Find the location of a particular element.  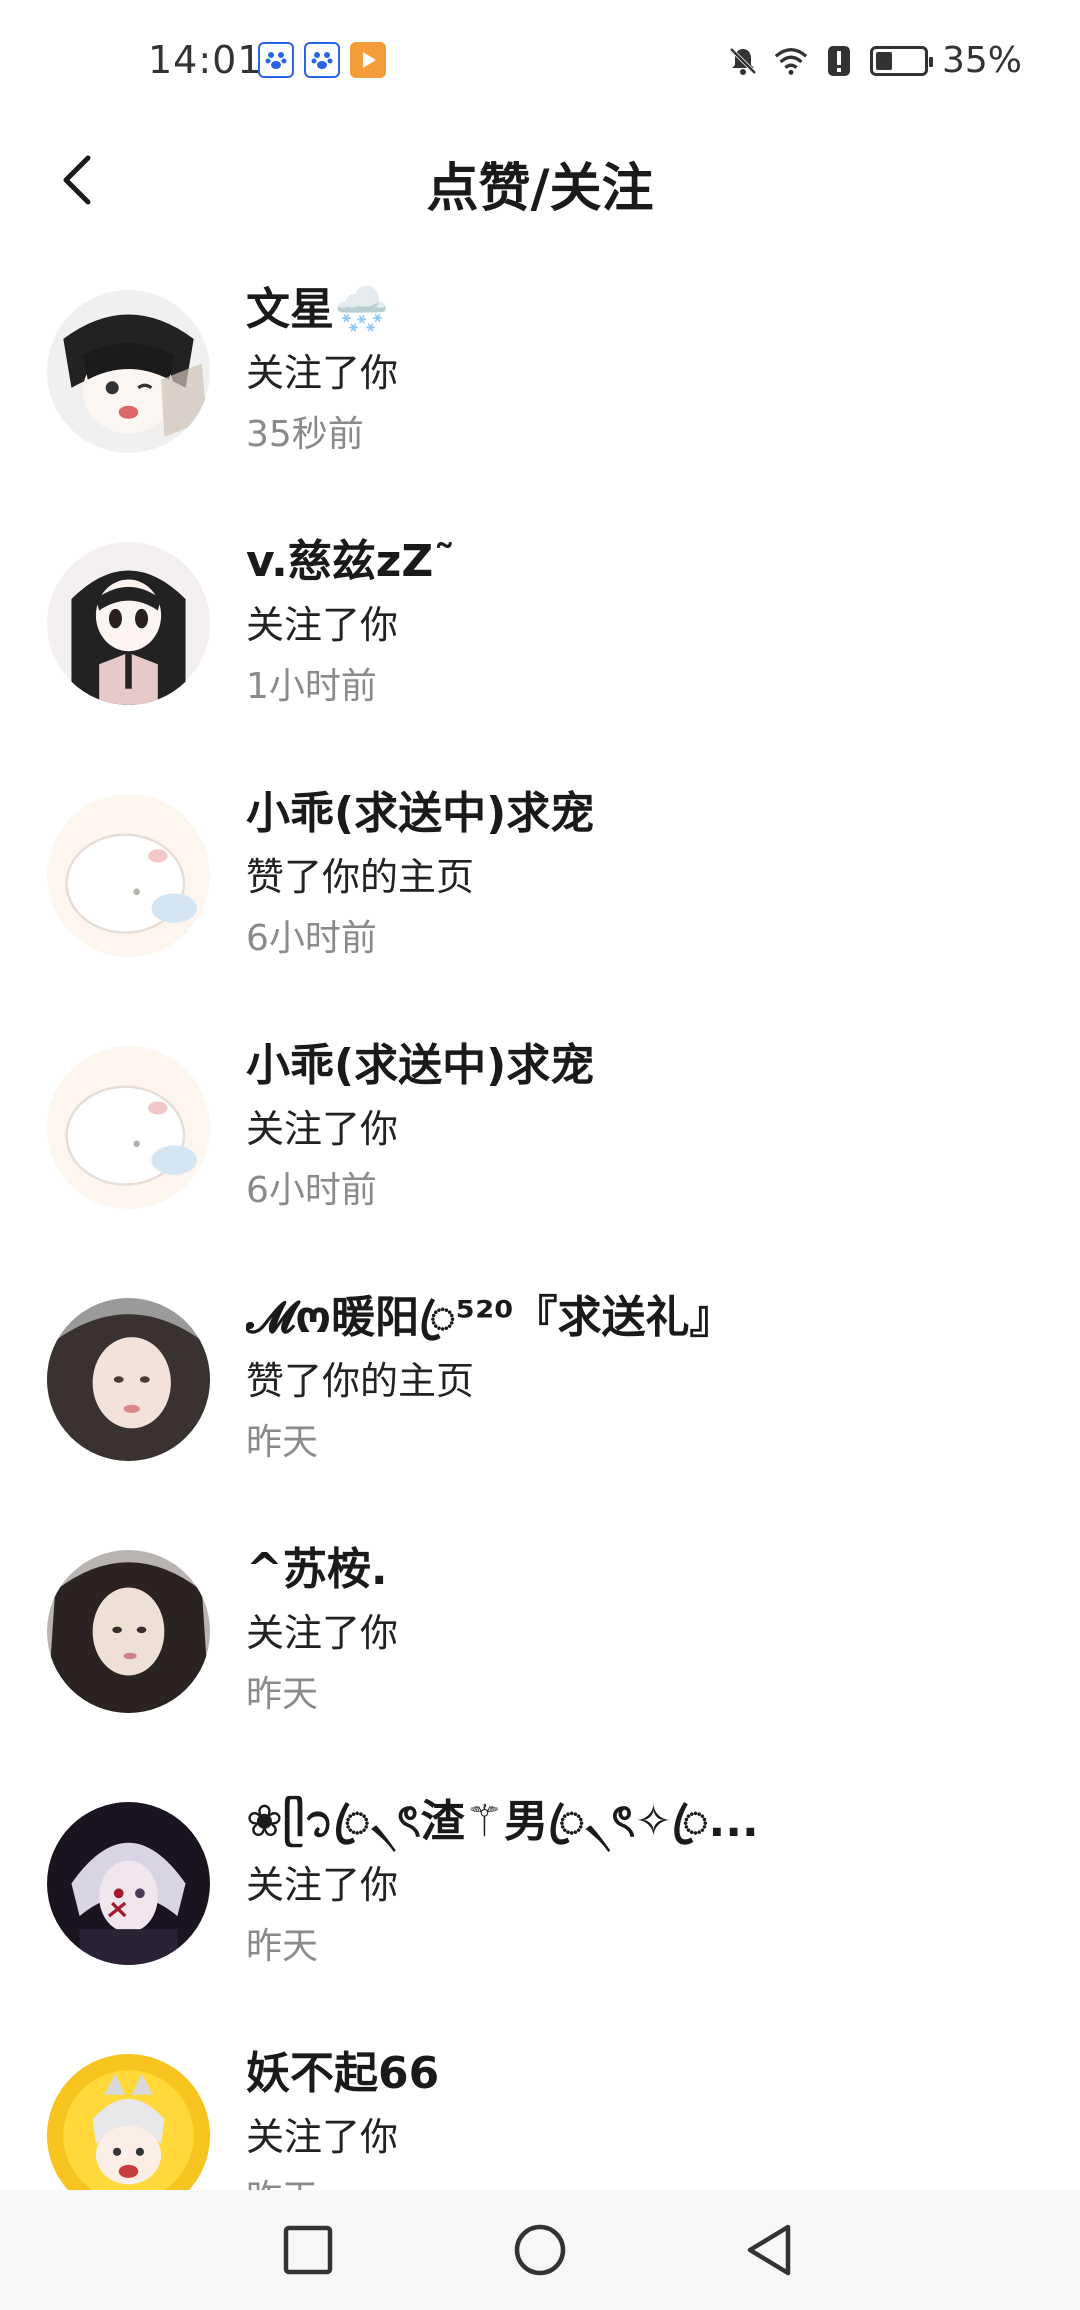

back-triangle-icon is located at coordinates (769, 2250).